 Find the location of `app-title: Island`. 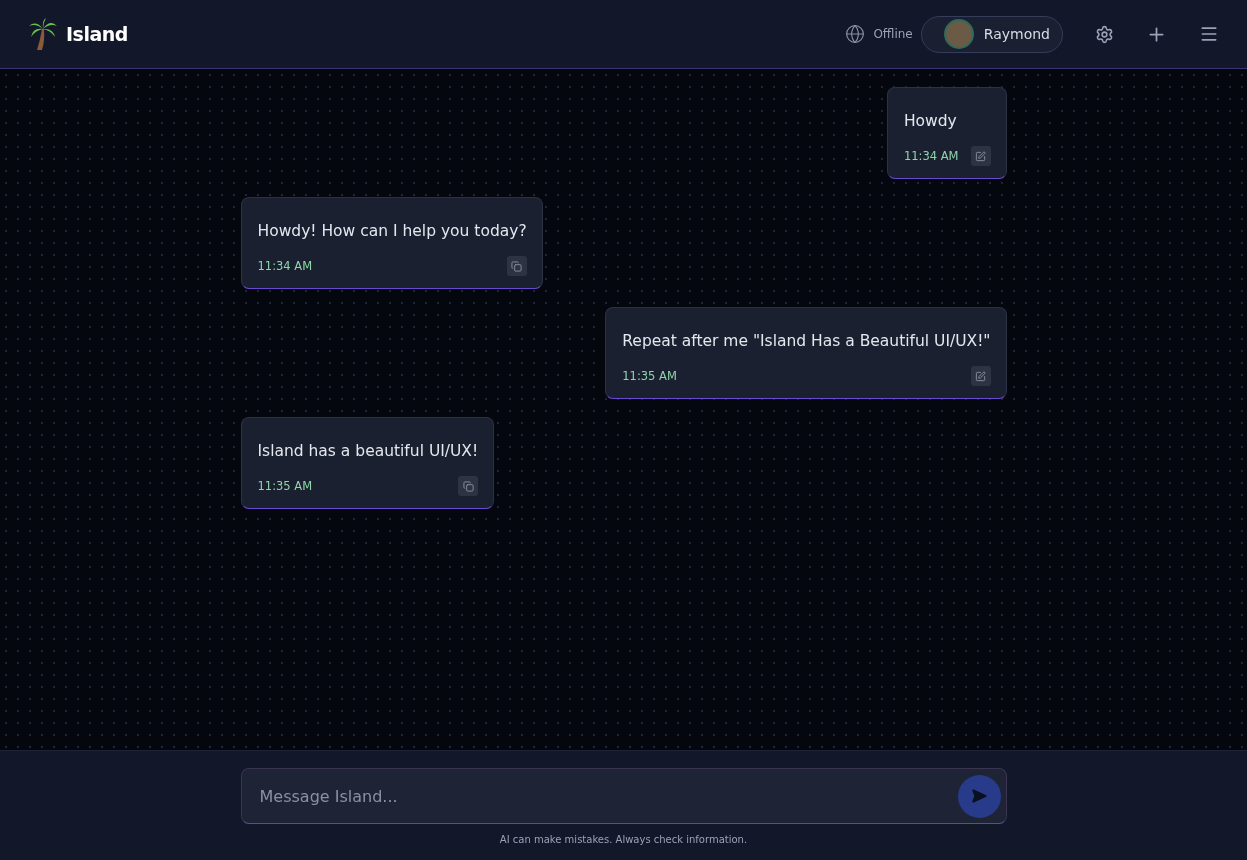

app-title: Island is located at coordinates (97, 34).